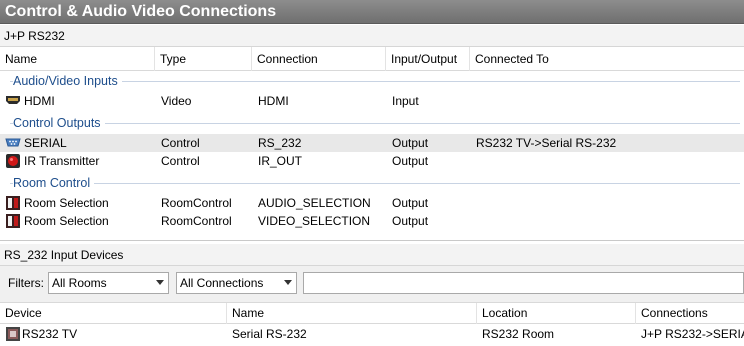  Describe the element at coordinates (280, 143) in the screenshot. I see `row-connection: RS_232` at that location.